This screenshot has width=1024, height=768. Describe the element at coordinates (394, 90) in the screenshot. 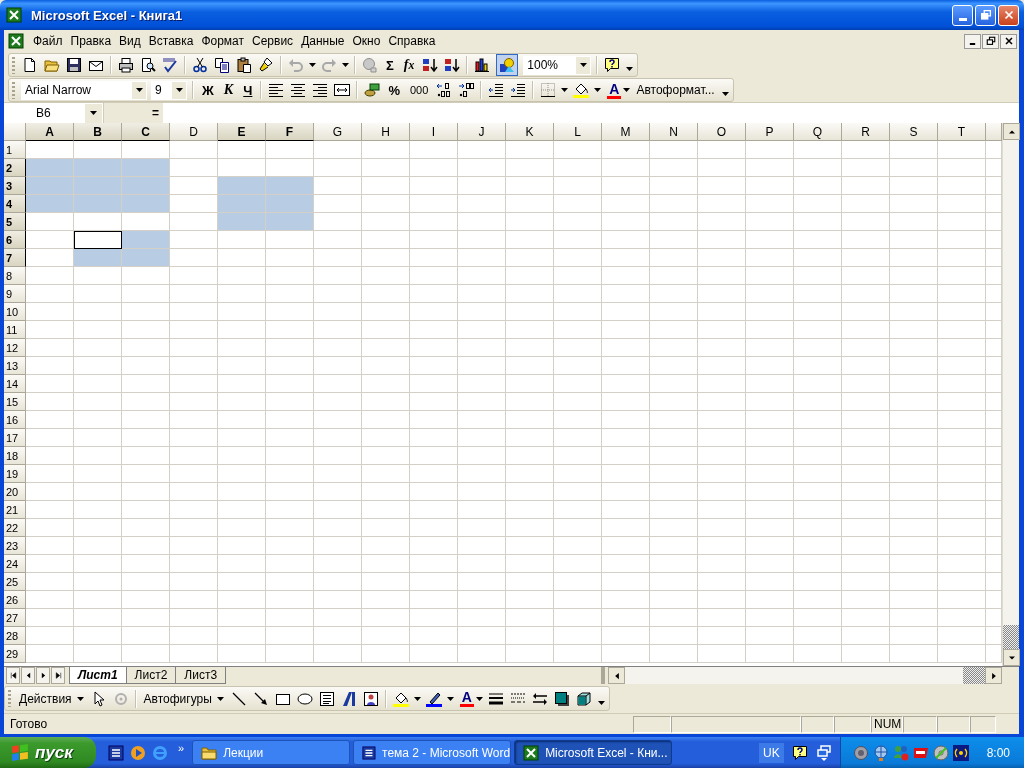

I see `percent-button: %` at that location.